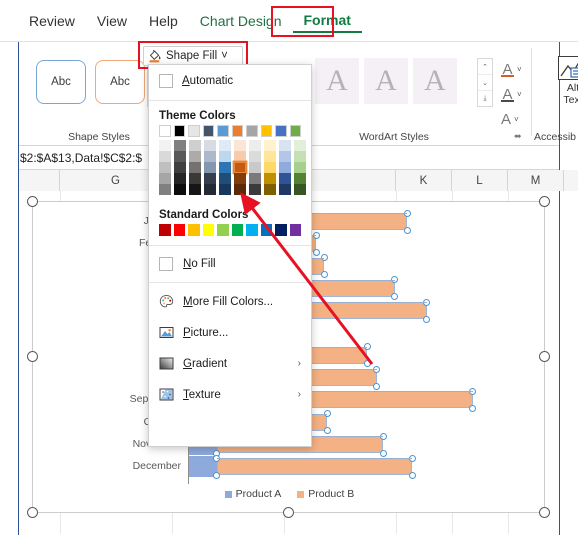 The width and height of the screenshot is (578, 535). Describe the element at coordinates (230, 131) in the screenshot. I see `theme-colors-row` at that location.